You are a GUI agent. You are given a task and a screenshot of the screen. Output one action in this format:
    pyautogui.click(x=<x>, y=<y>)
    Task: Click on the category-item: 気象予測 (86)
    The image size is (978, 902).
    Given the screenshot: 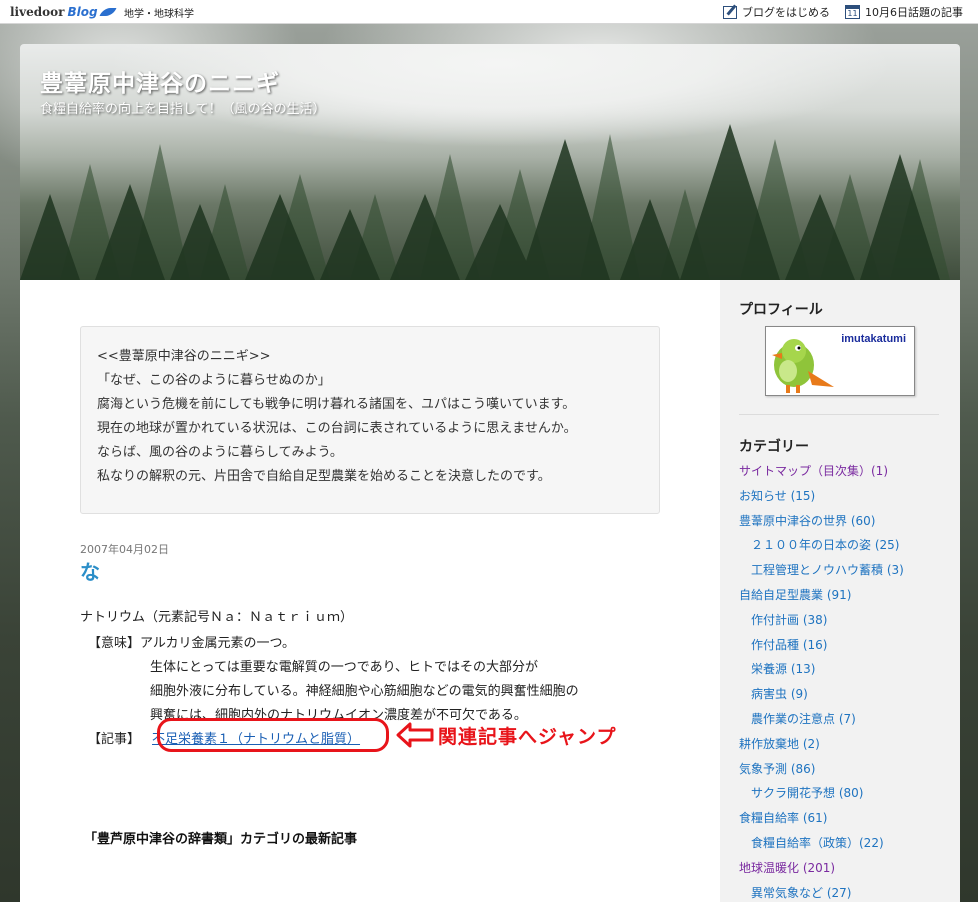 What is the action you would take?
    pyautogui.click(x=777, y=768)
    